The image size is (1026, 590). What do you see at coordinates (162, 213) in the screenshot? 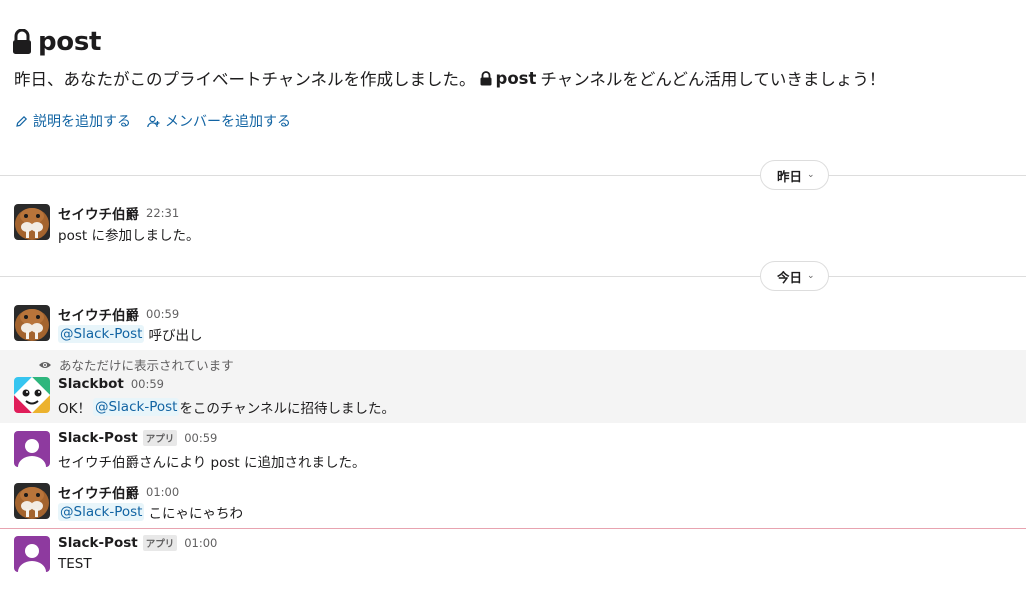
I see `timestamp: 22:31` at bounding box center [162, 213].